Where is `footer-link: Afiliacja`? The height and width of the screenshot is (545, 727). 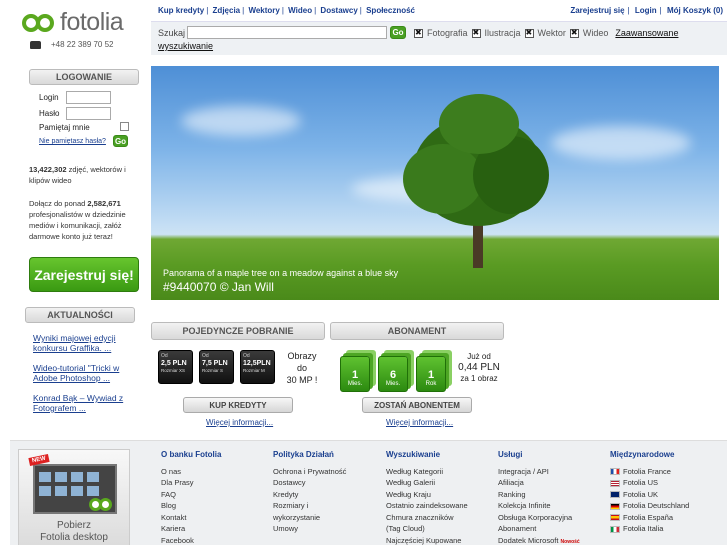
footer-link: Afiliacja is located at coordinates (550, 483).